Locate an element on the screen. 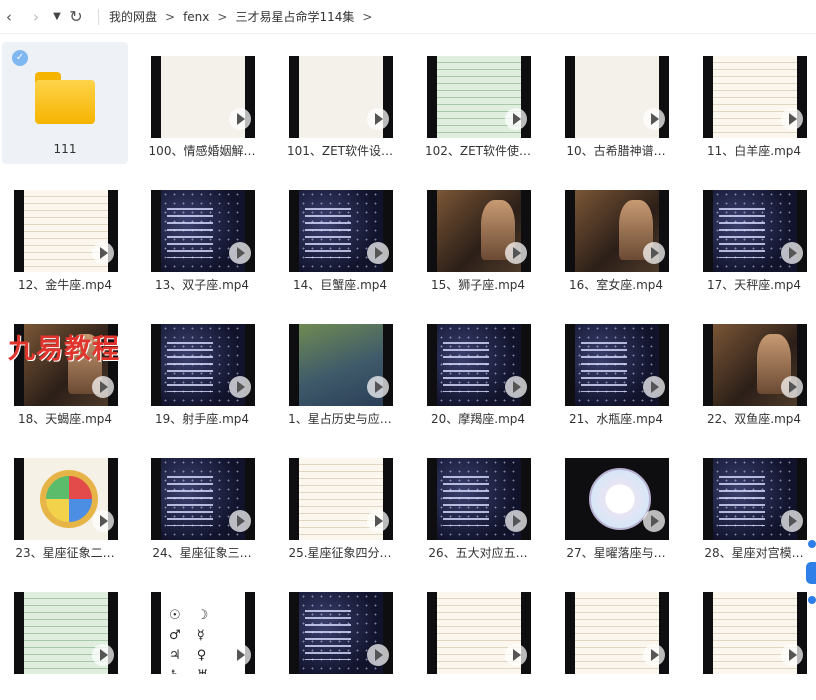  file-tile: 17、天秤座.mp4 is located at coordinates (753, 237).